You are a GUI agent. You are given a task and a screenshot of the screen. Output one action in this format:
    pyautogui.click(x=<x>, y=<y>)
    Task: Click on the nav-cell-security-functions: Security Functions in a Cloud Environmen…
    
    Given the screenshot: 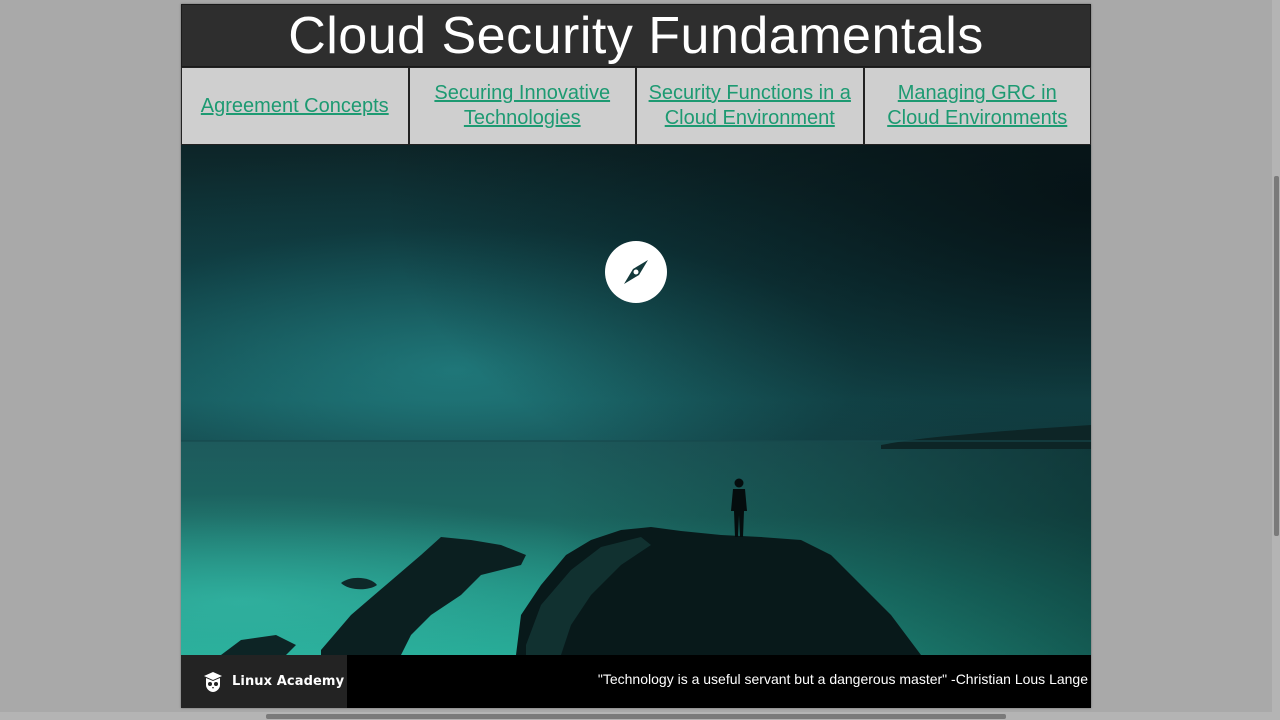 What is the action you would take?
    pyautogui.click(x=750, y=106)
    